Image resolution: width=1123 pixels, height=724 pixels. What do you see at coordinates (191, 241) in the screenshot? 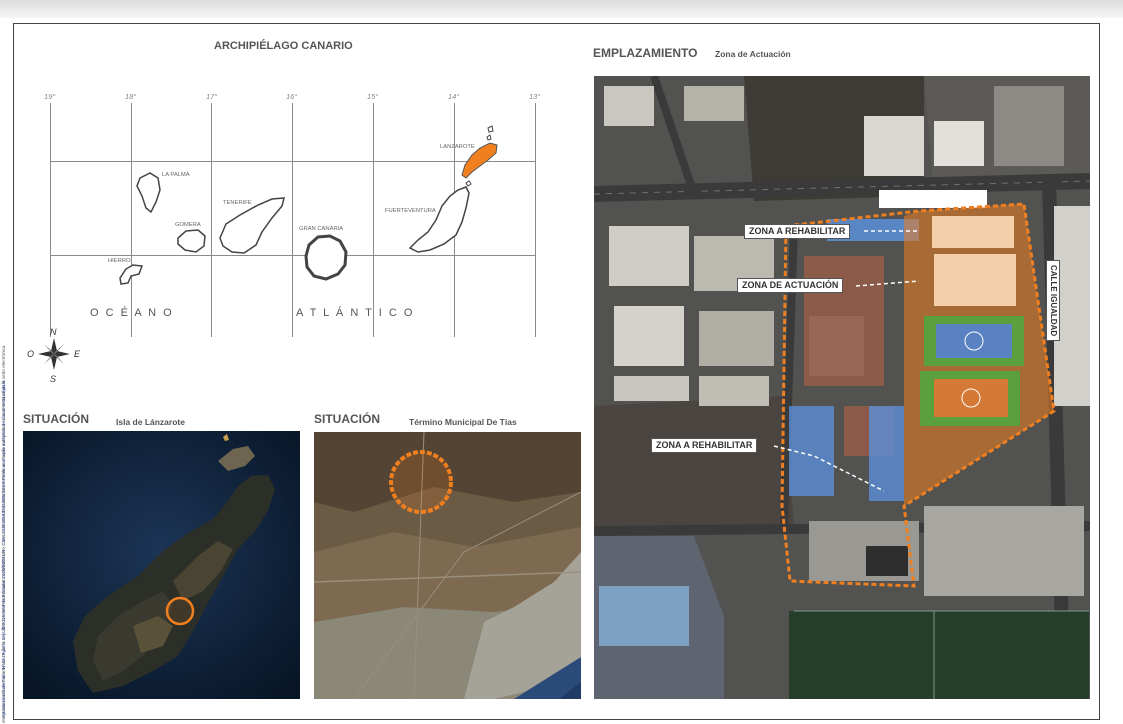
I see `gomera-island` at bounding box center [191, 241].